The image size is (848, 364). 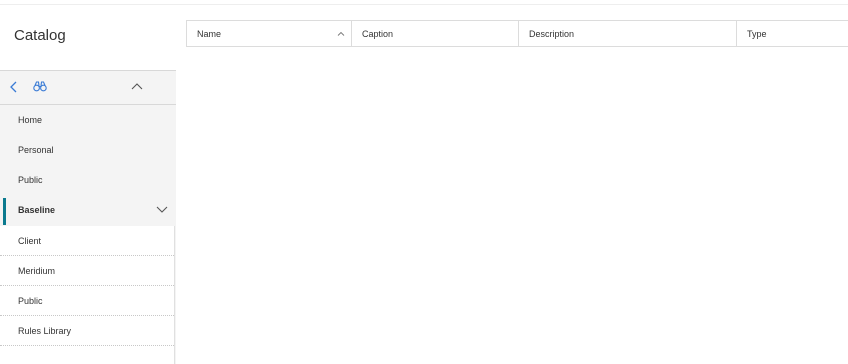 I want to click on grid-header: Name Caption Description Type, so click(x=517, y=33).